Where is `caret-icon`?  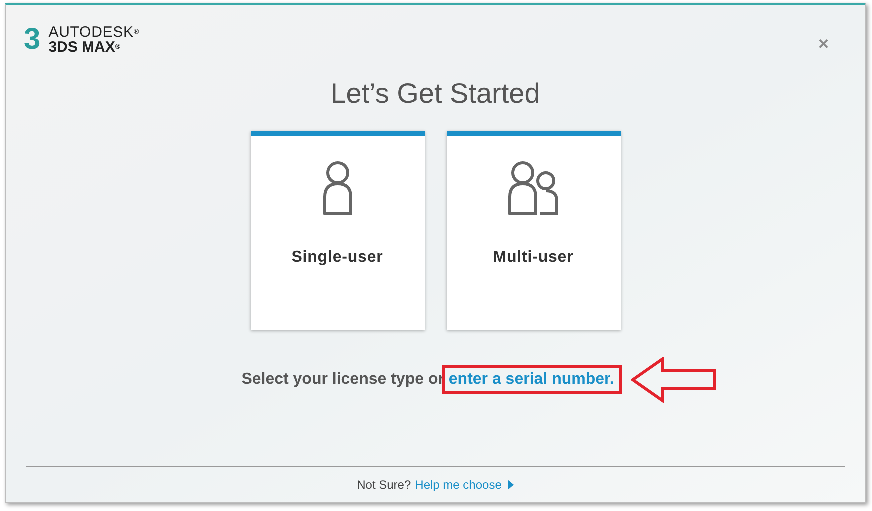
caret-icon is located at coordinates (511, 485).